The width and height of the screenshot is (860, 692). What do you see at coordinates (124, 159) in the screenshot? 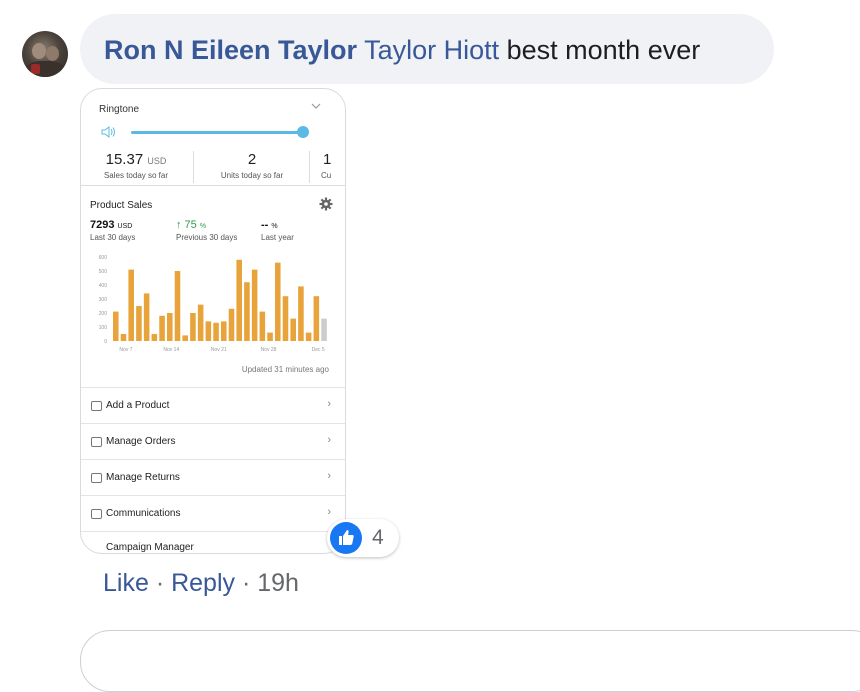
I see `stat-value: 15.37` at bounding box center [124, 159].